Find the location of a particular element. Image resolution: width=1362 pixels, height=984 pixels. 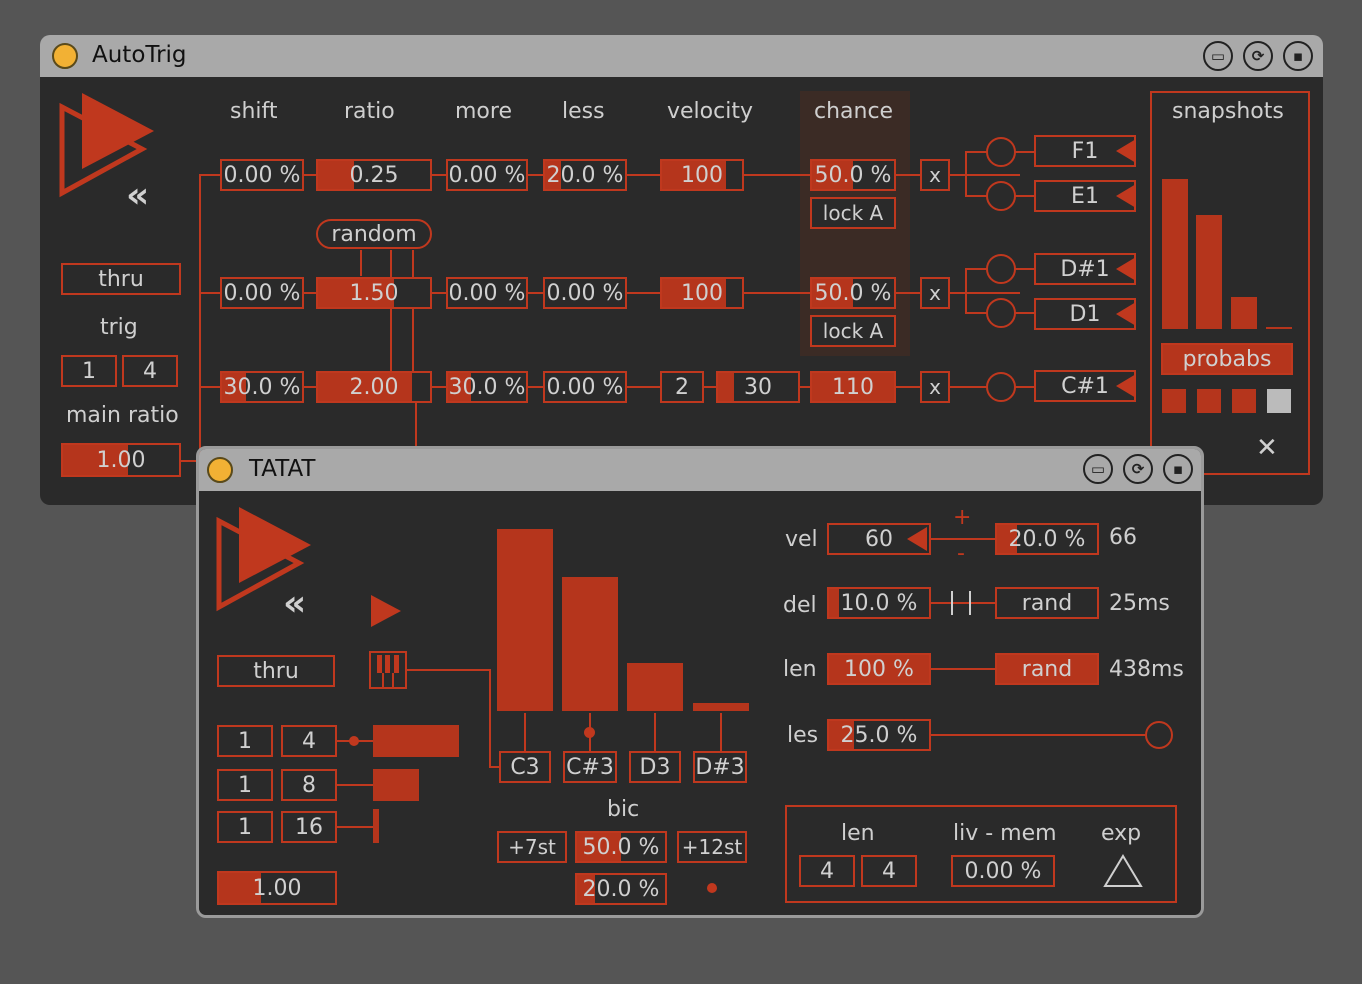

liv-mem-value: 0.00 % is located at coordinates (1003, 871).